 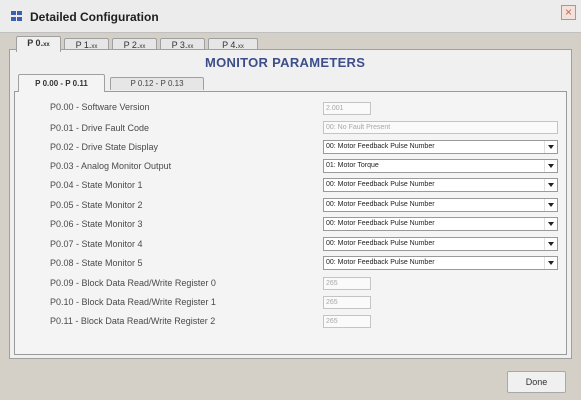 What do you see at coordinates (61, 83) in the screenshot?
I see `tab-p000-p011: P 0.00 - P 0.11` at bounding box center [61, 83].